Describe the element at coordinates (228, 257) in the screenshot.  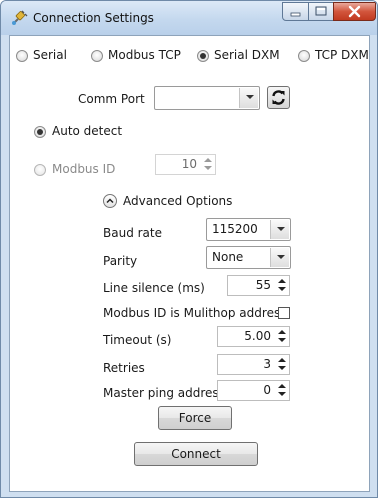
I see `parity-value: None` at that location.